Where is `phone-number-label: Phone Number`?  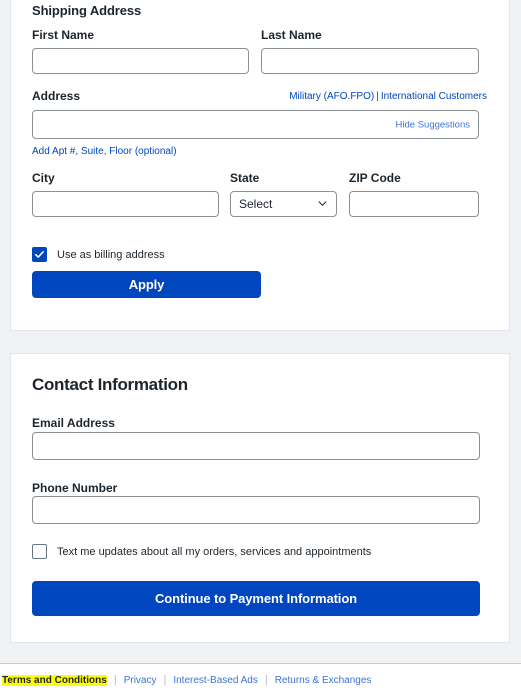
phone-number-label: Phone Number is located at coordinates (75, 488).